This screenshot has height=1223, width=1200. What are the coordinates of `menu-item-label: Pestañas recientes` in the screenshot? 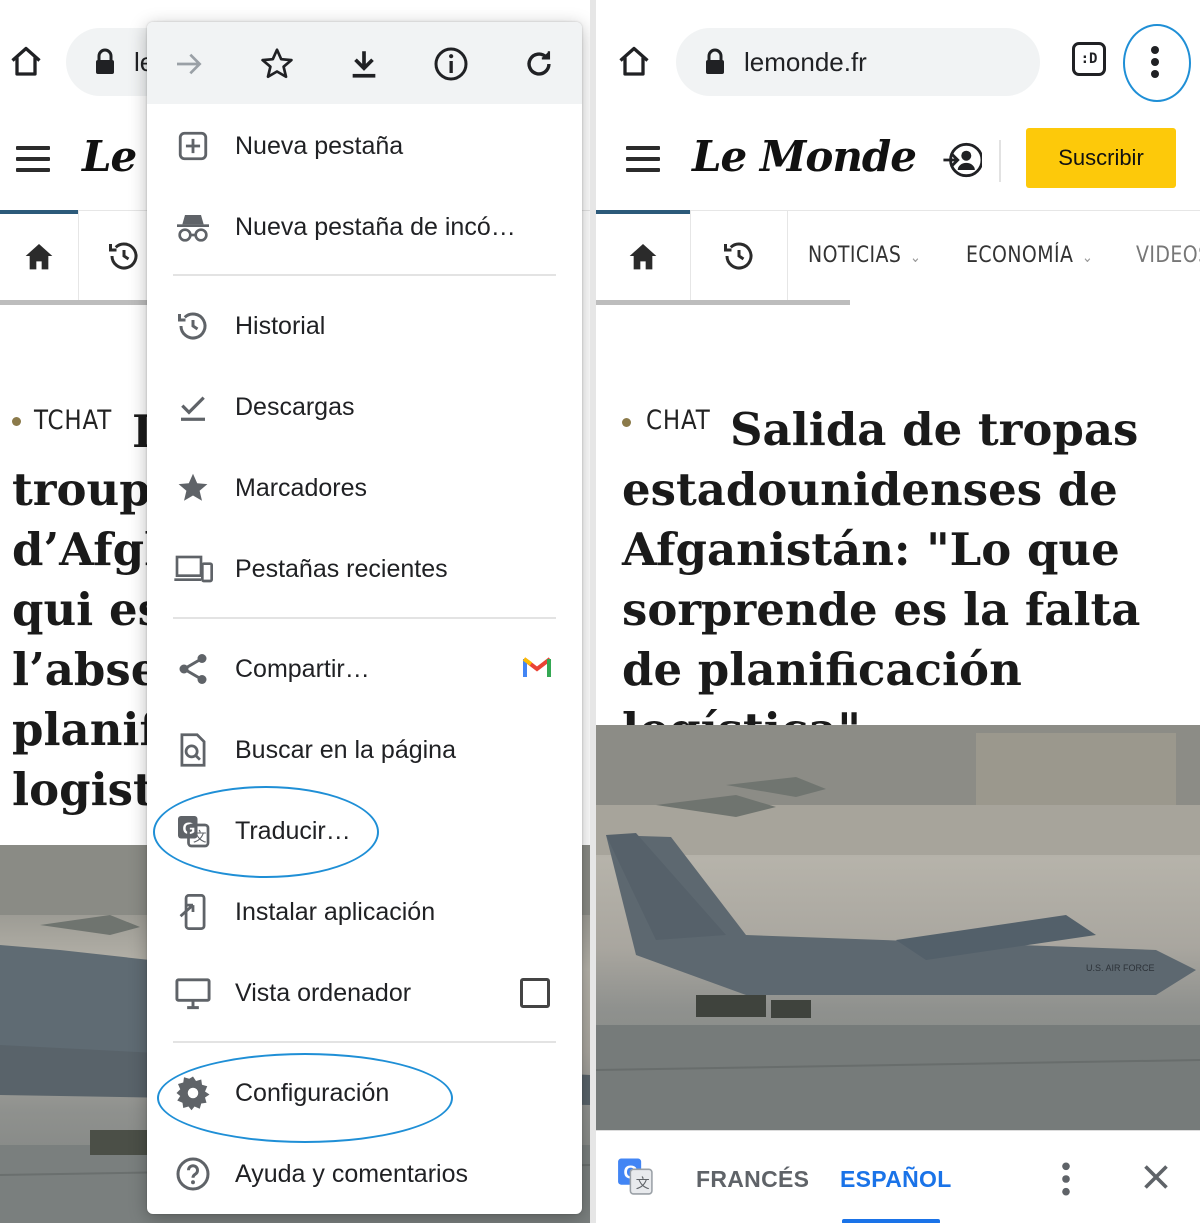 It's located at (341, 568).